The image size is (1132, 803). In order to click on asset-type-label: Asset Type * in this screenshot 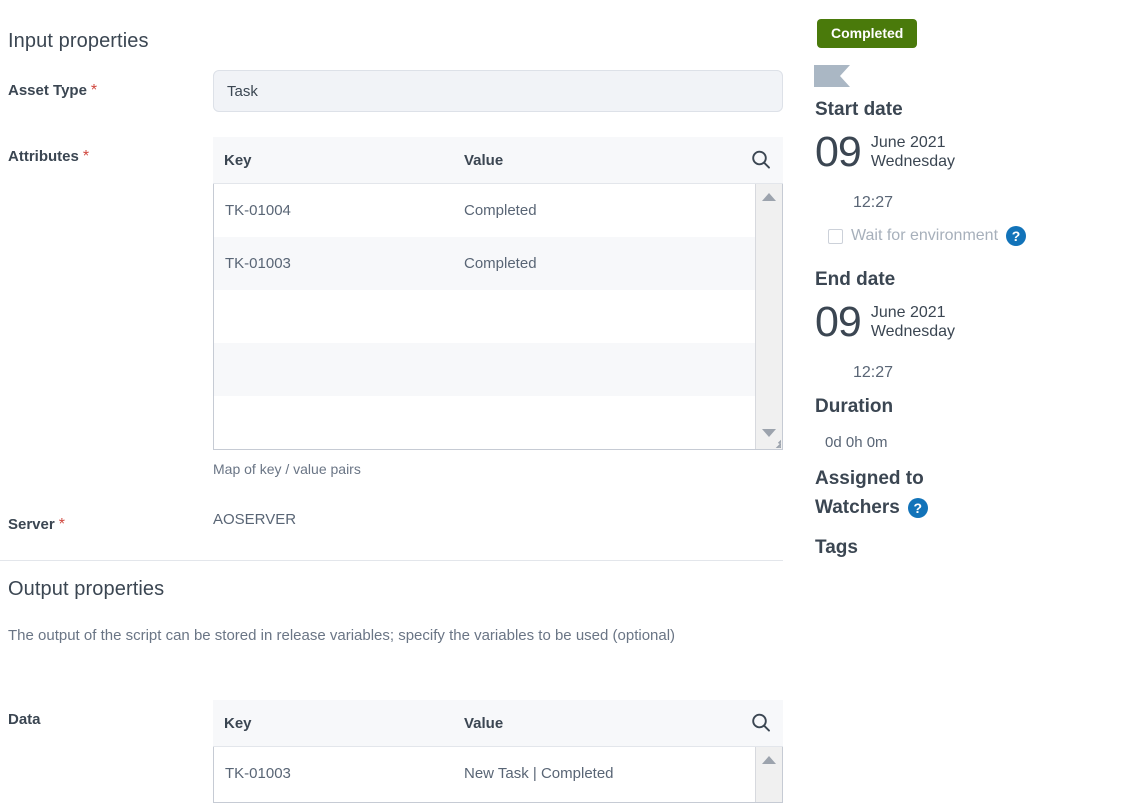, I will do `click(52, 91)`.